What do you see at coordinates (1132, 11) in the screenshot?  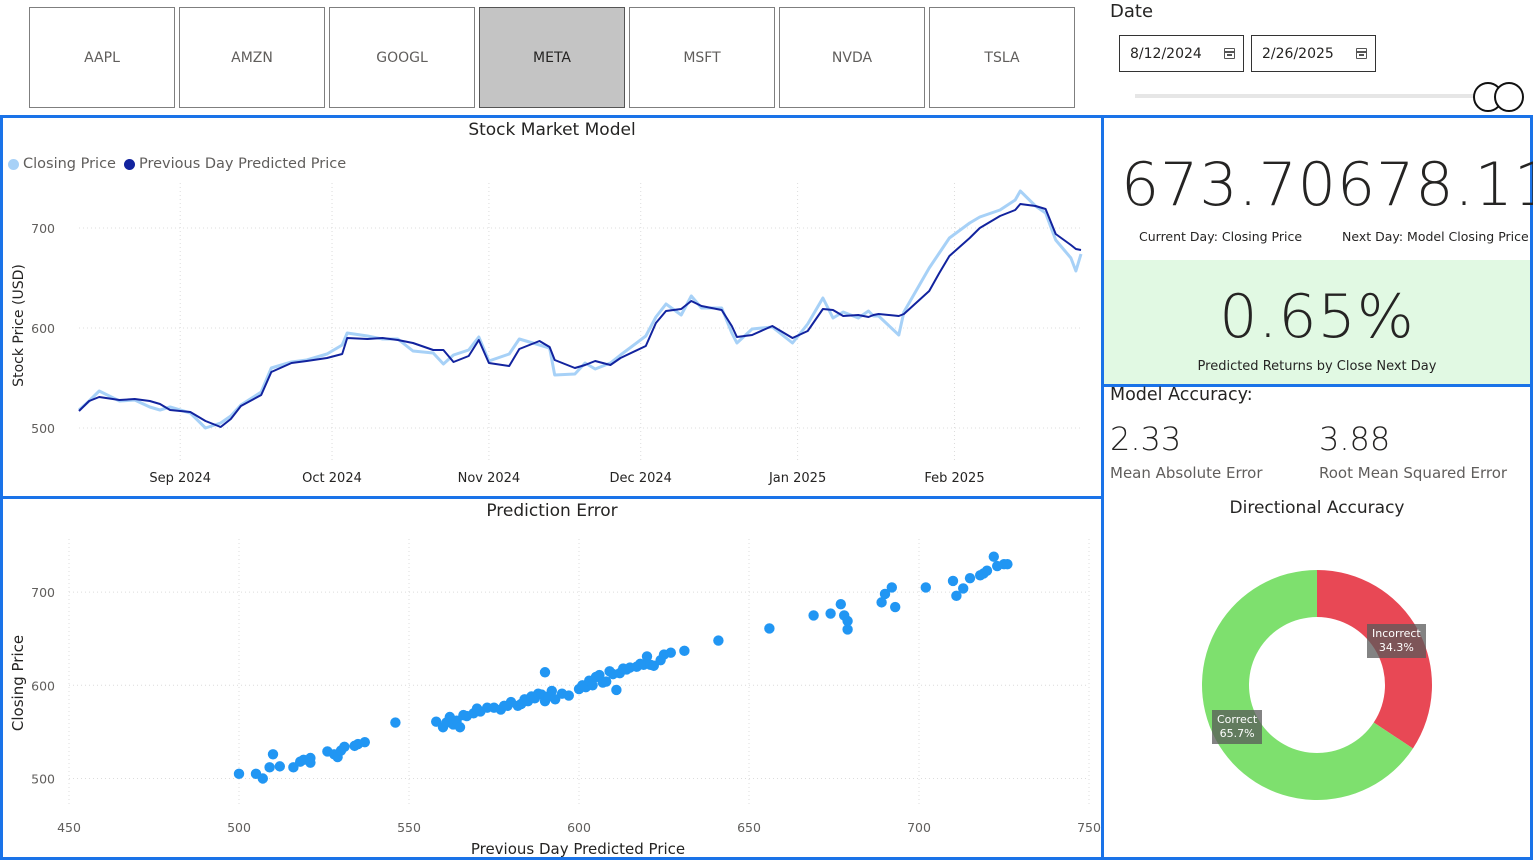 I see `date-filter-title: Date` at bounding box center [1132, 11].